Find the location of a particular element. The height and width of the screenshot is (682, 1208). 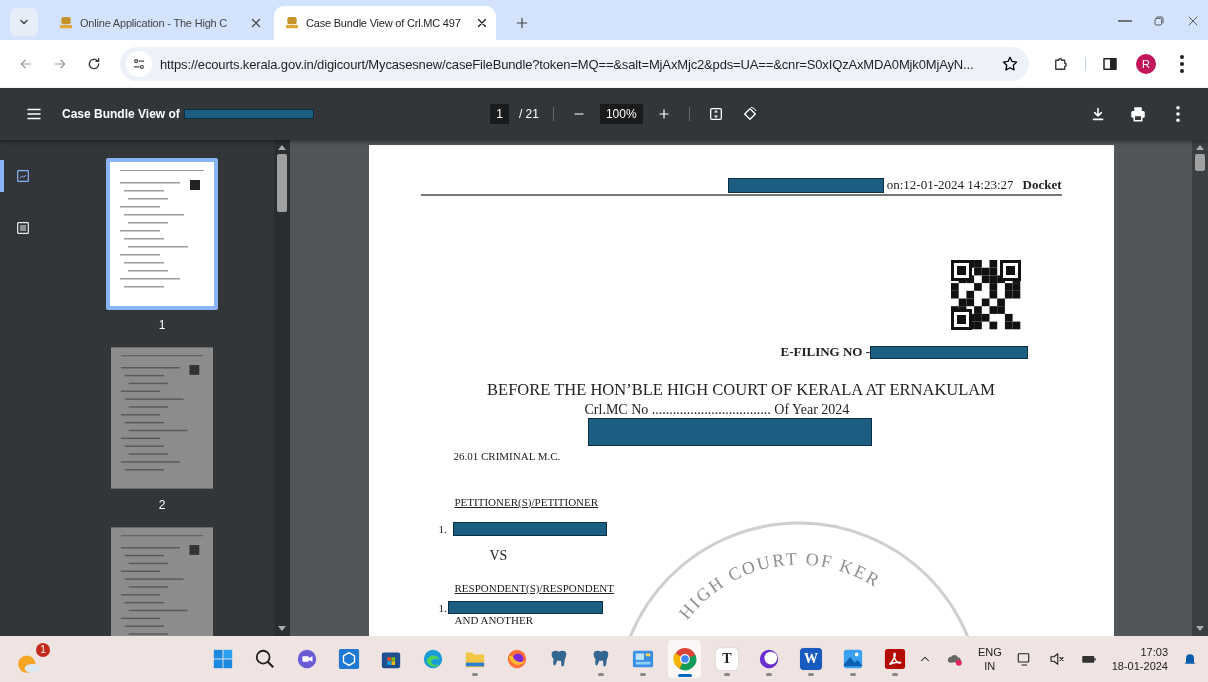

notification-badge: 1 is located at coordinates (43, 649).